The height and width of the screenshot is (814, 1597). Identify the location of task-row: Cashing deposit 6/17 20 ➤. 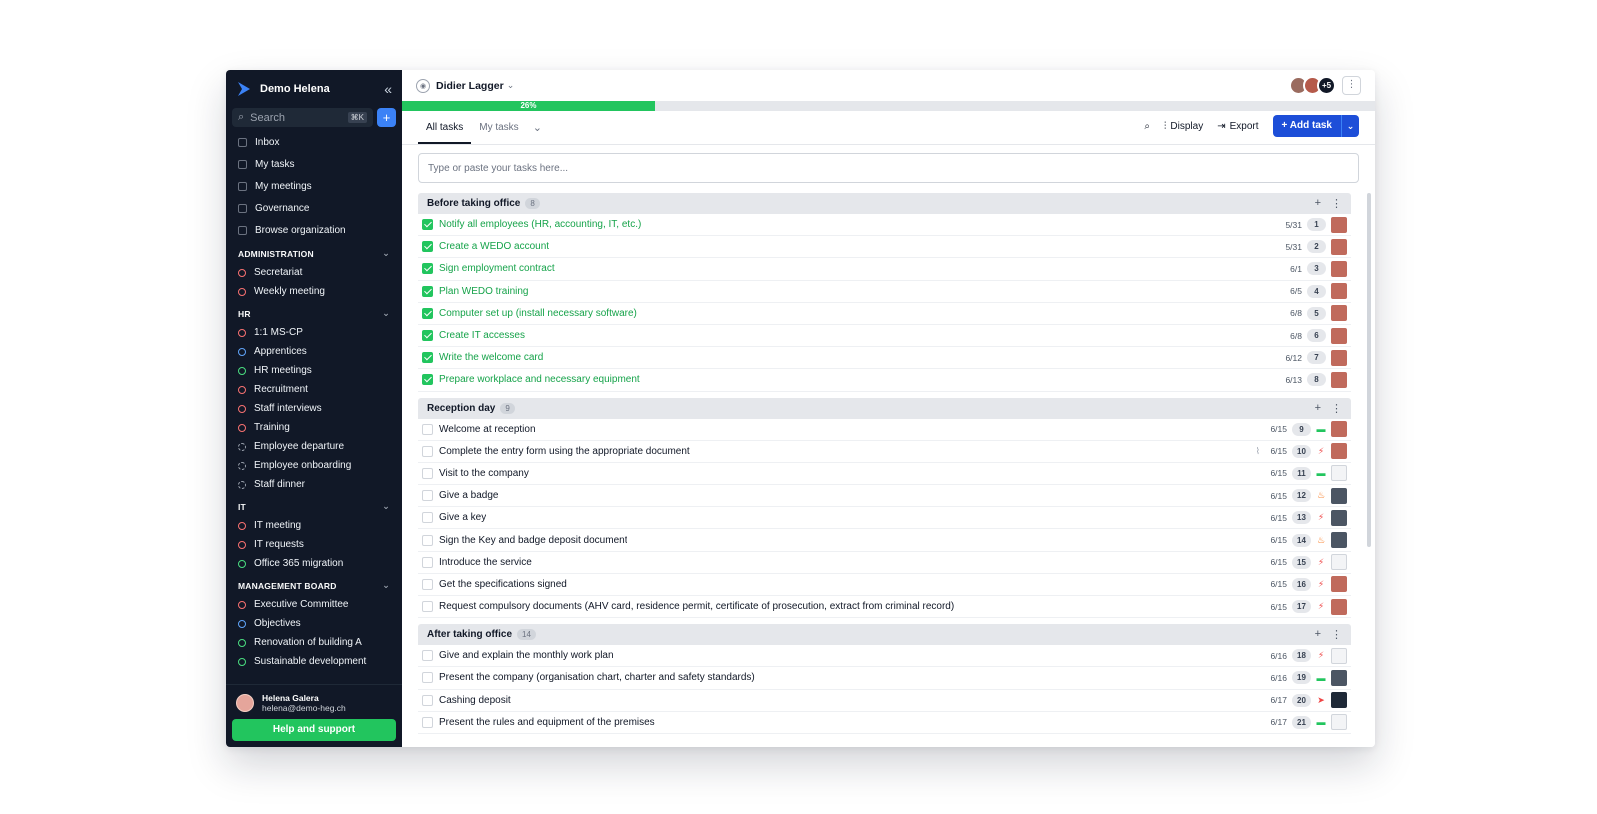
(884, 701).